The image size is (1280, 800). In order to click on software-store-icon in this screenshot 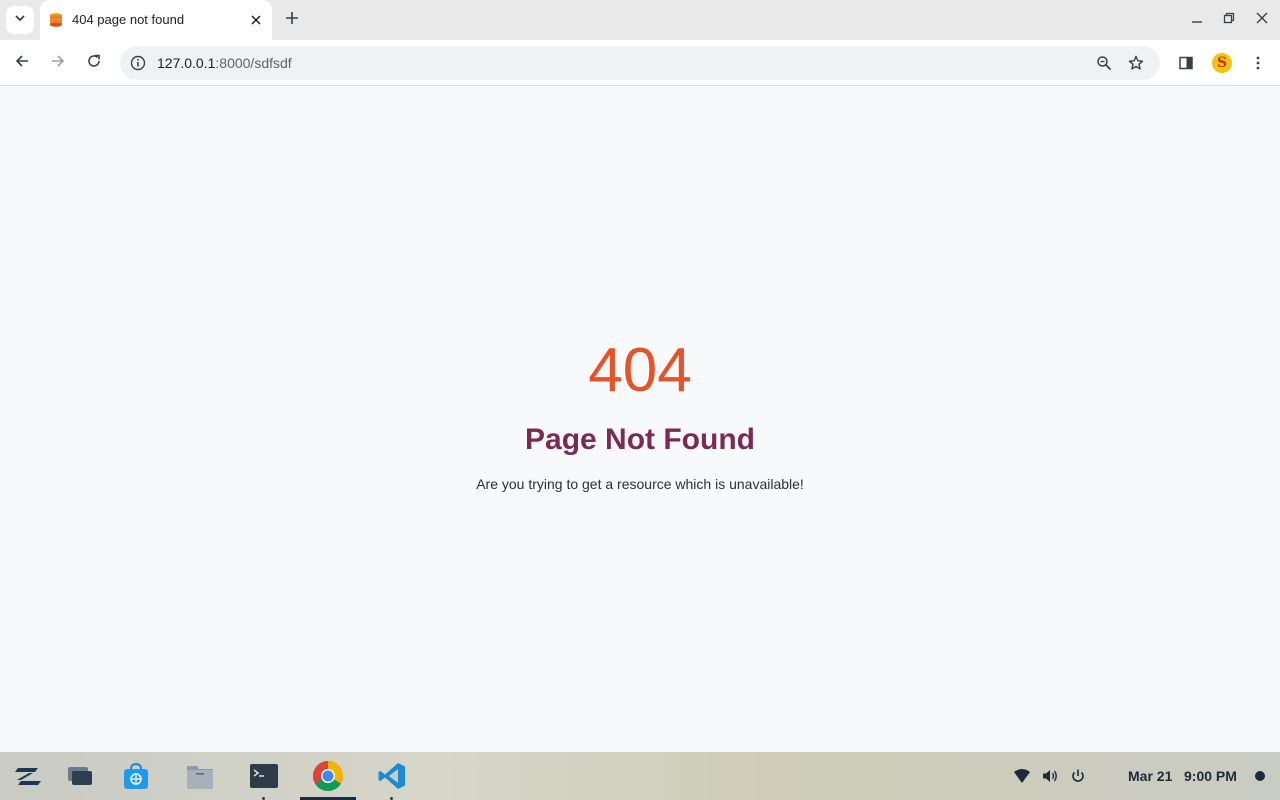, I will do `click(136, 776)`.